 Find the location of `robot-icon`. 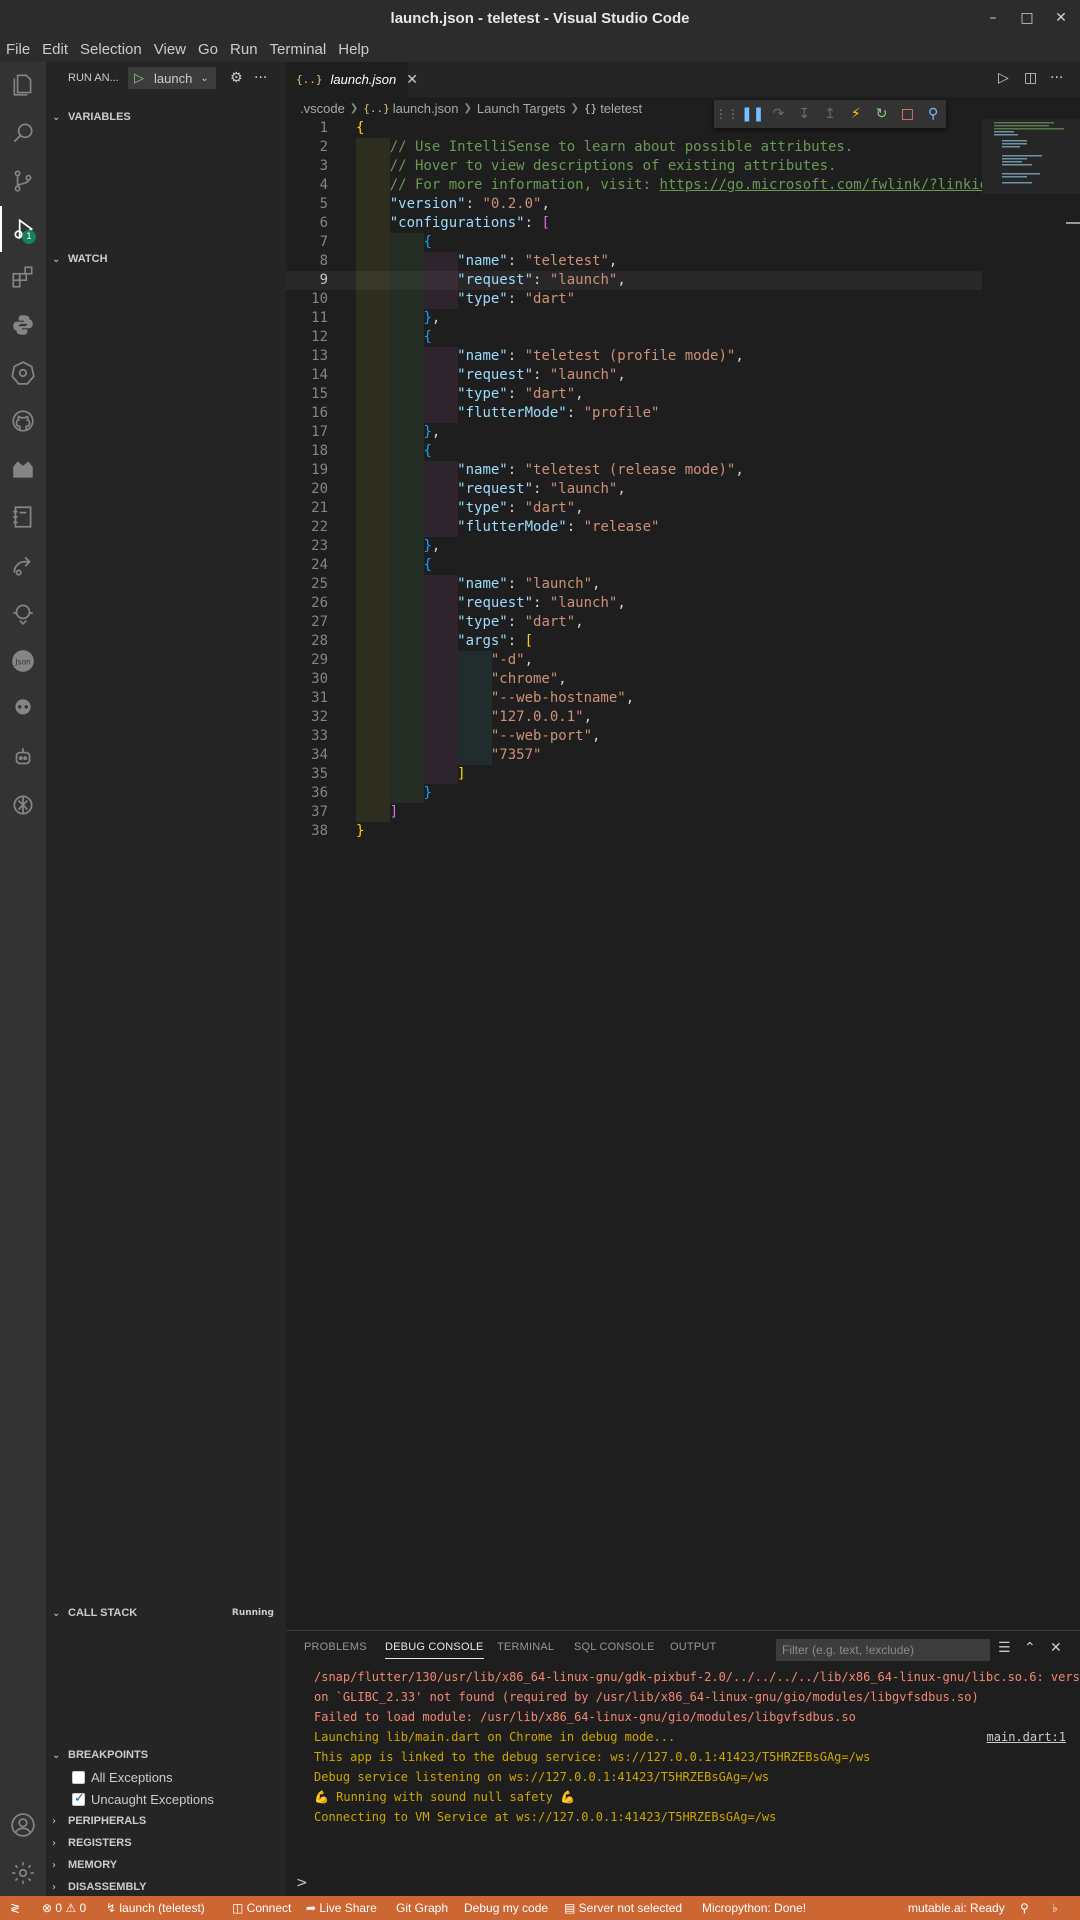

robot-icon is located at coordinates (23, 757).